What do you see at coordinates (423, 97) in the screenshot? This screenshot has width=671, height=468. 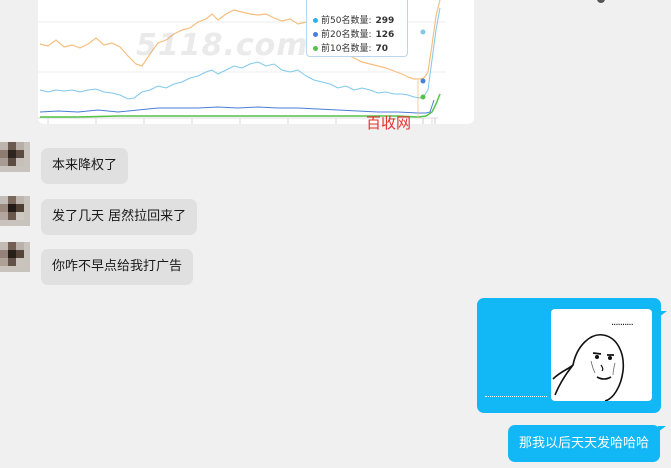 I see `point-top10` at bounding box center [423, 97].